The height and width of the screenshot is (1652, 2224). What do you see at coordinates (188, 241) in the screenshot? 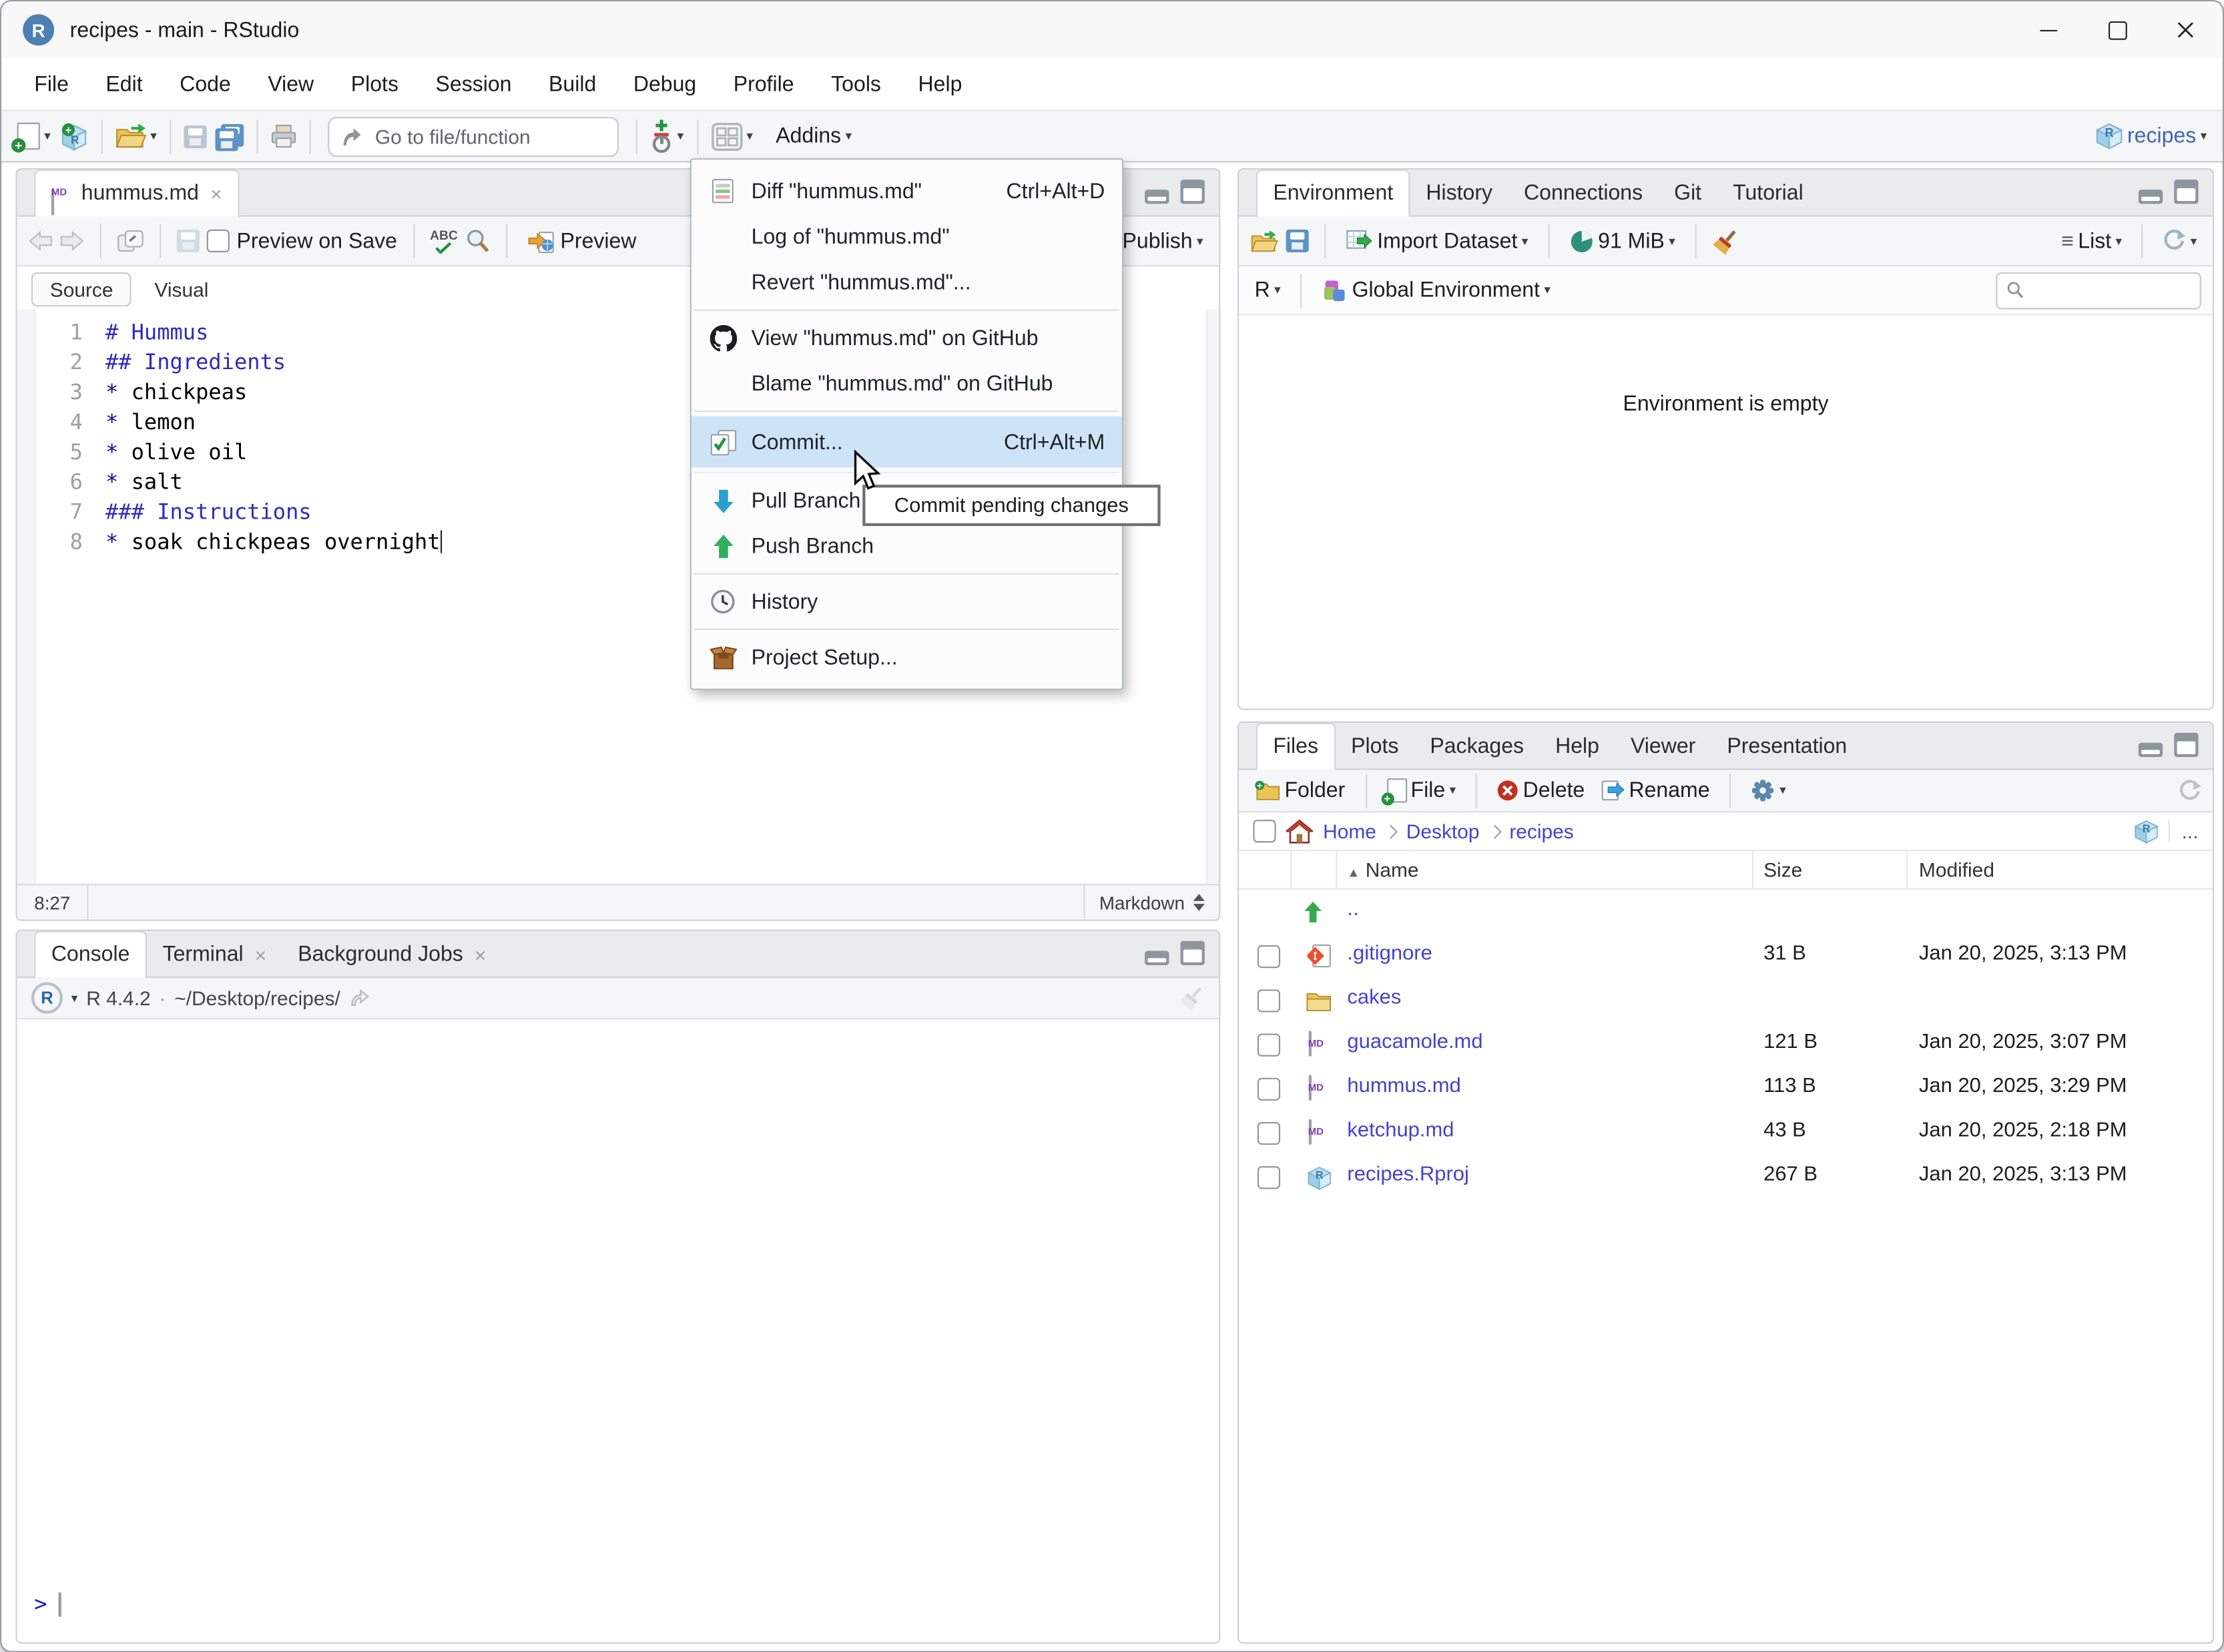
I see `save-file-icon` at bounding box center [188, 241].